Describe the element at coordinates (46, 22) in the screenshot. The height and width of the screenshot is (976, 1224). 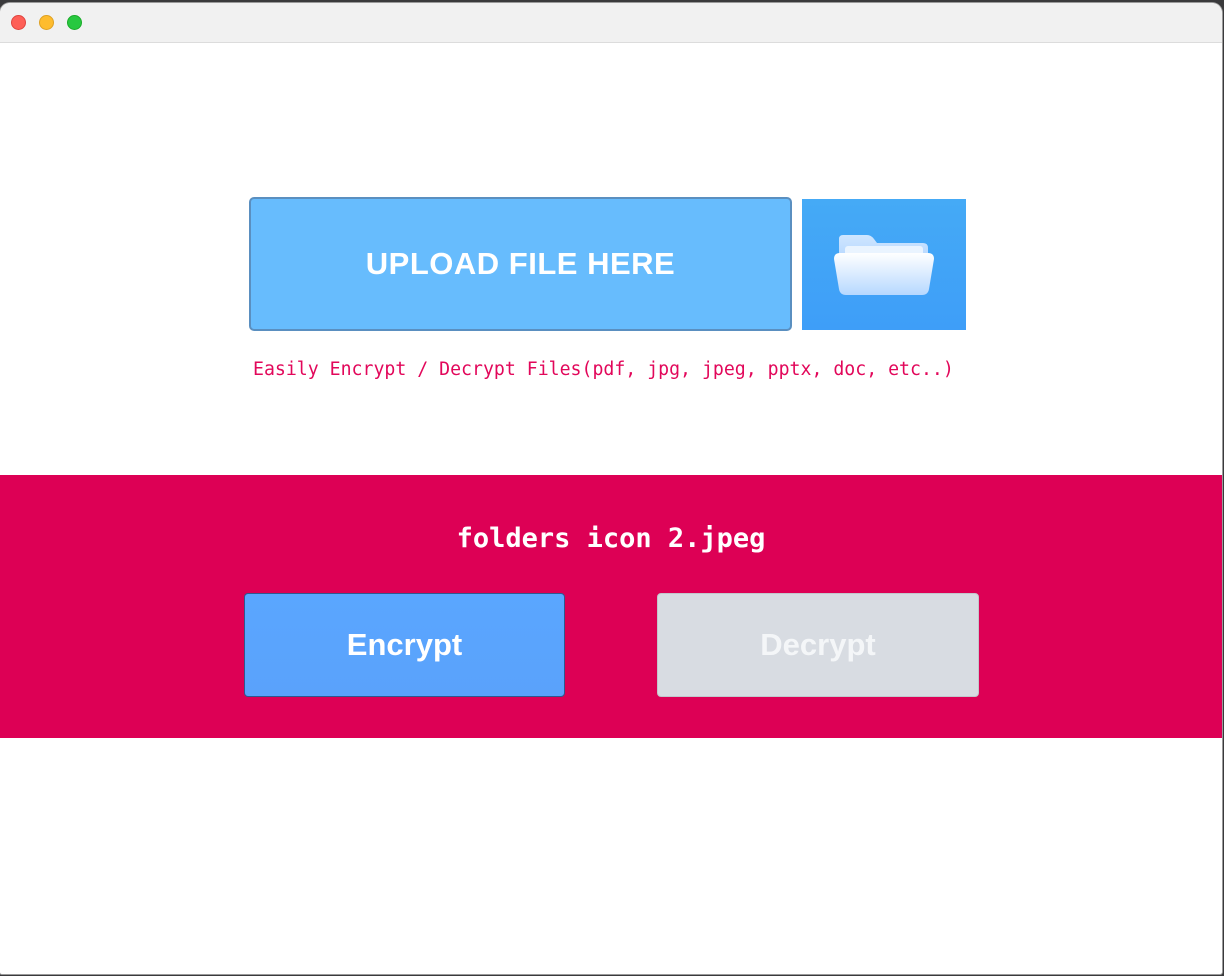
I see `minimize-window-button` at that location.